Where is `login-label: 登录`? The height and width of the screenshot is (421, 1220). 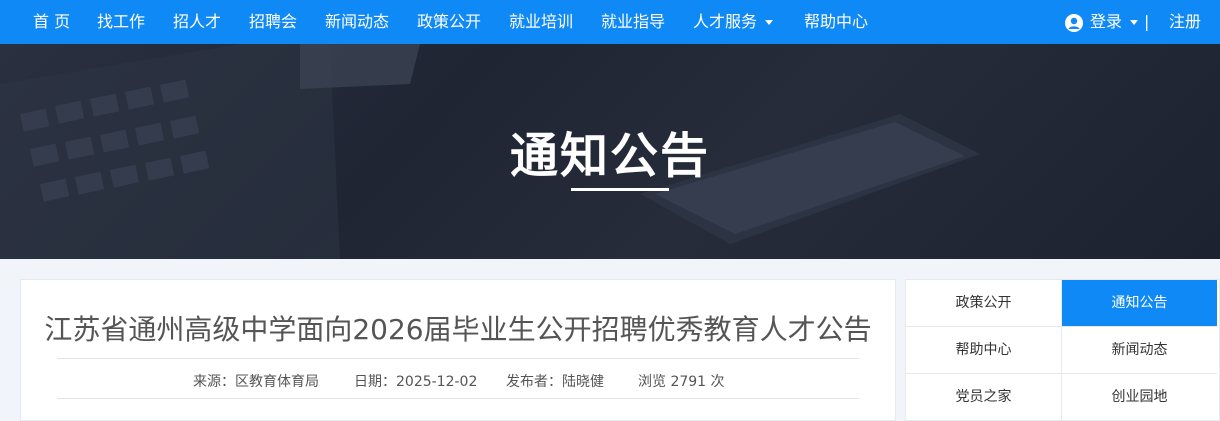
login-label: 登录 is located at coordinates (1106, 21).